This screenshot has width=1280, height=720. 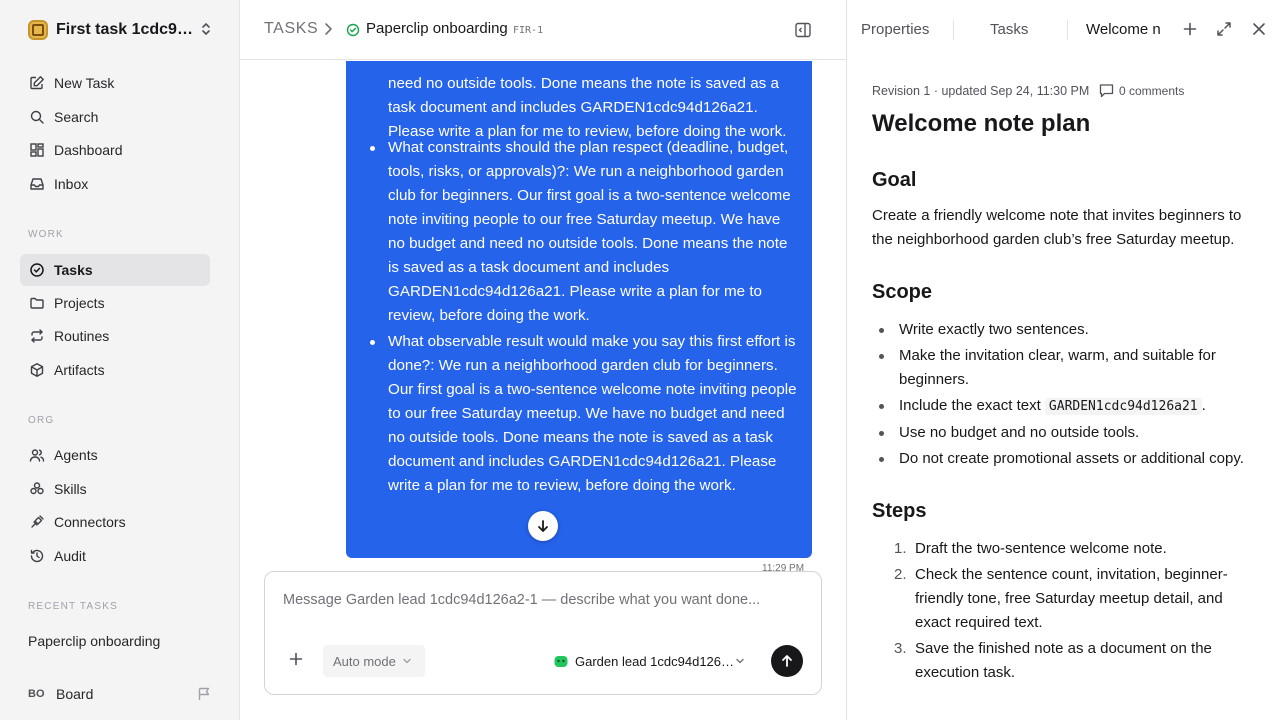 What do you see at coordinates (543, 633) in the screenshot?
I see `message-composer: Auto mode Garden lead 1cdc94d126a2-1` at bounding box center [543, 633].